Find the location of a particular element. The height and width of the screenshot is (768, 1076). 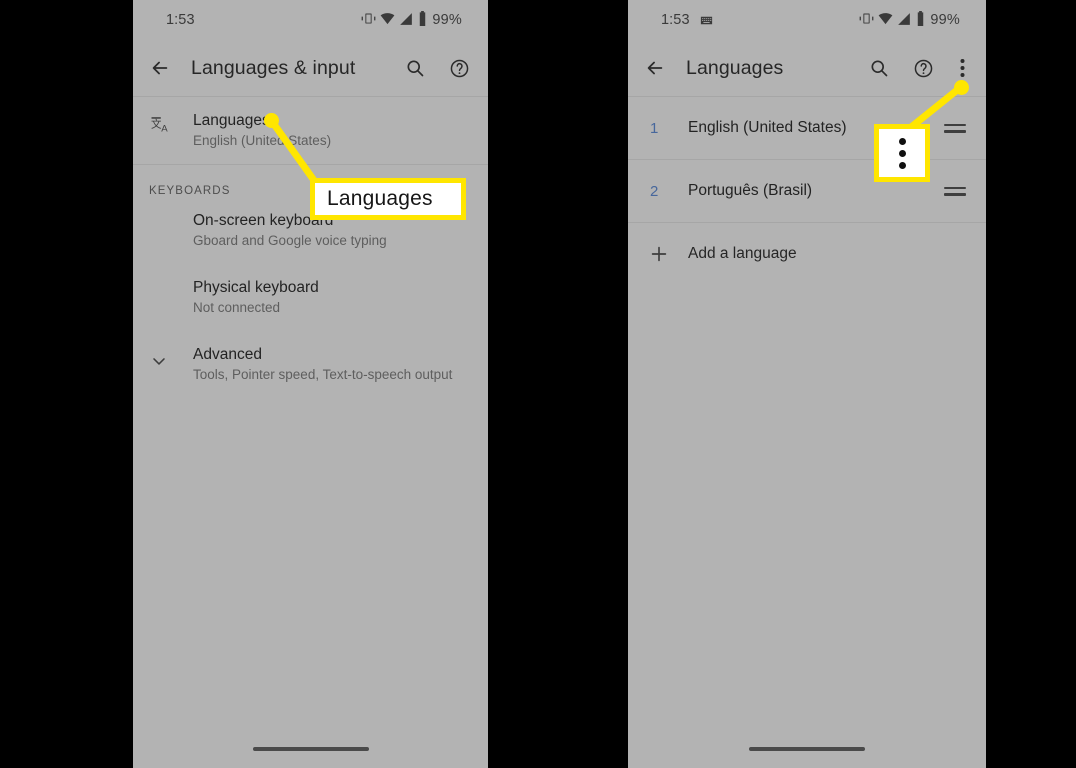

languages-row-subtitle: English (United States) is located at coordinates (262, 140).